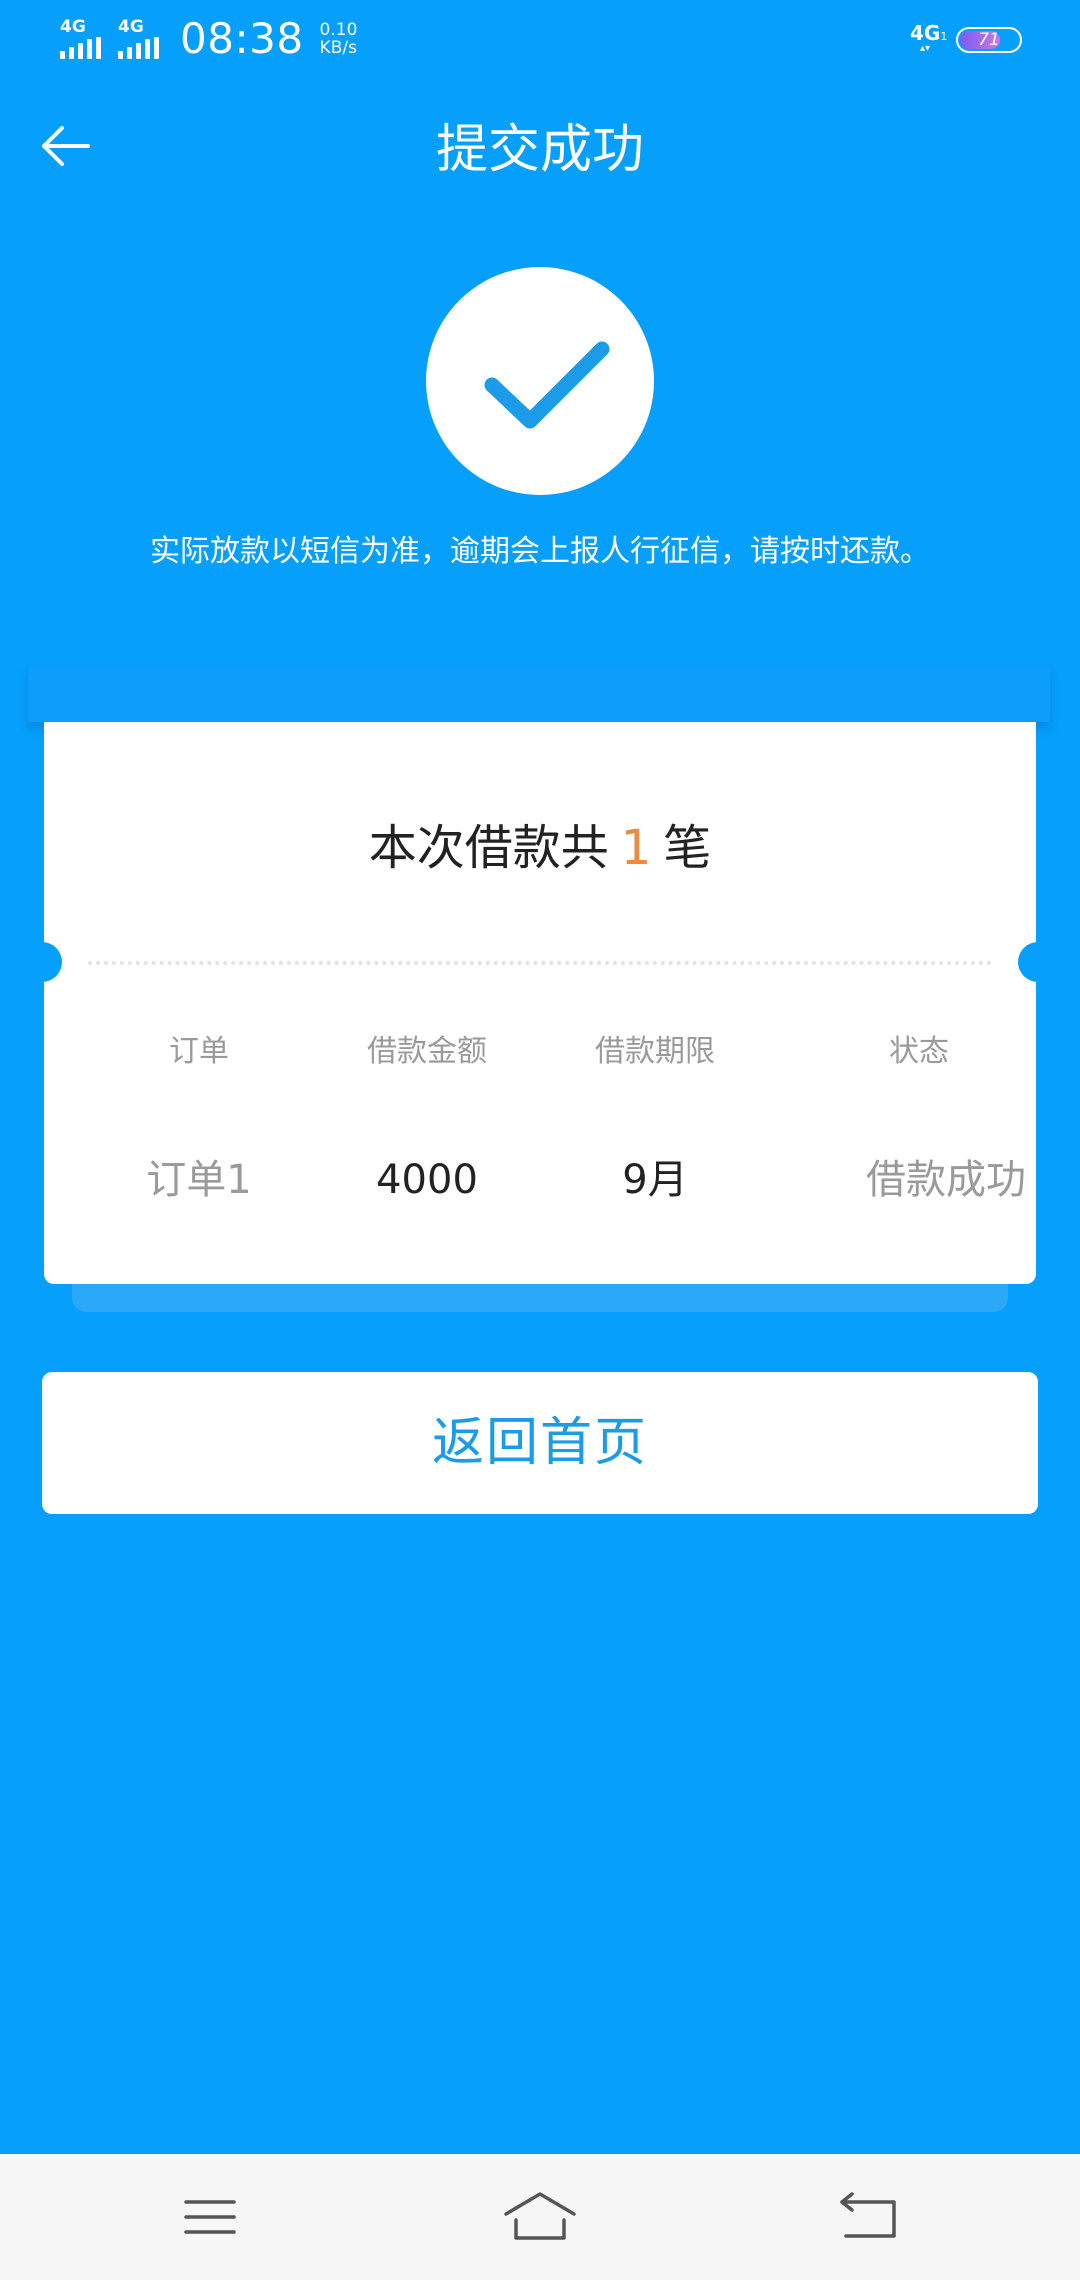 Image resolution: width=1080 pixels, height=2280 pixels. I want to click on signal-sim2-icon: 4G, so click(140, 39).